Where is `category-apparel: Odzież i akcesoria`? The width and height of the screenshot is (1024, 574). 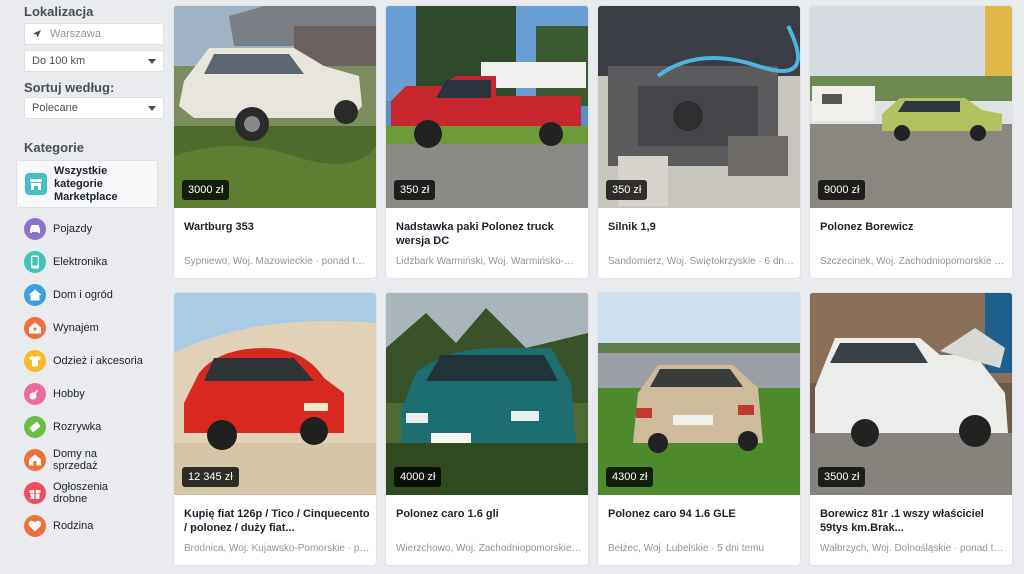 category-apparel: Odzież i akcesoria is located at coordinates (87, 360).